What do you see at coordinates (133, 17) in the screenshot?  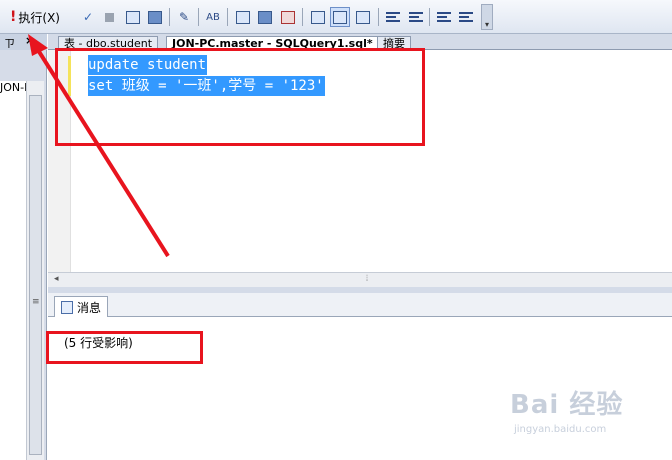 I see `display-plan-icon` at bounding box center [133, 17].